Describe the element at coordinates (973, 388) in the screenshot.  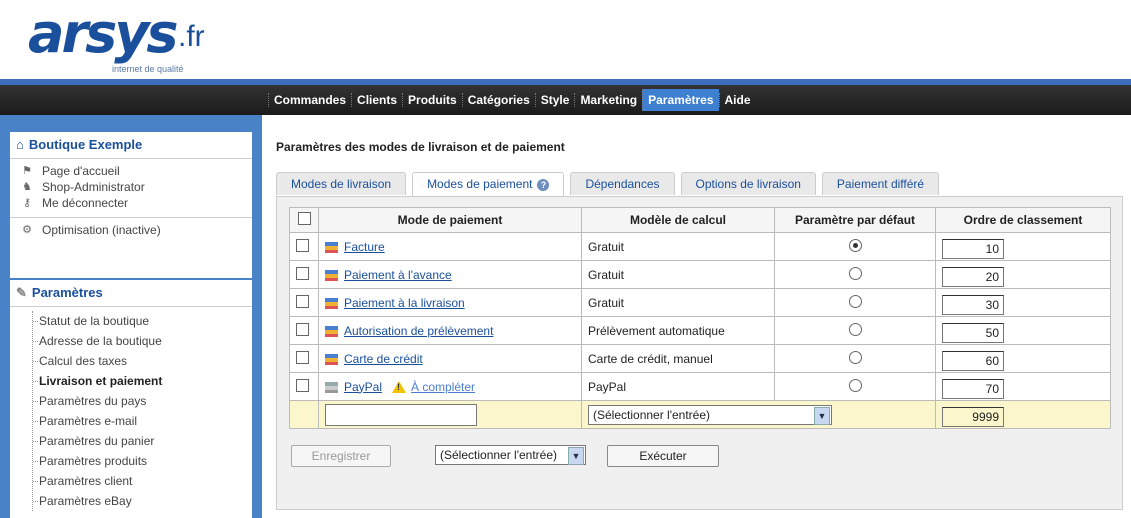
I see `order-input: 70` at that location.